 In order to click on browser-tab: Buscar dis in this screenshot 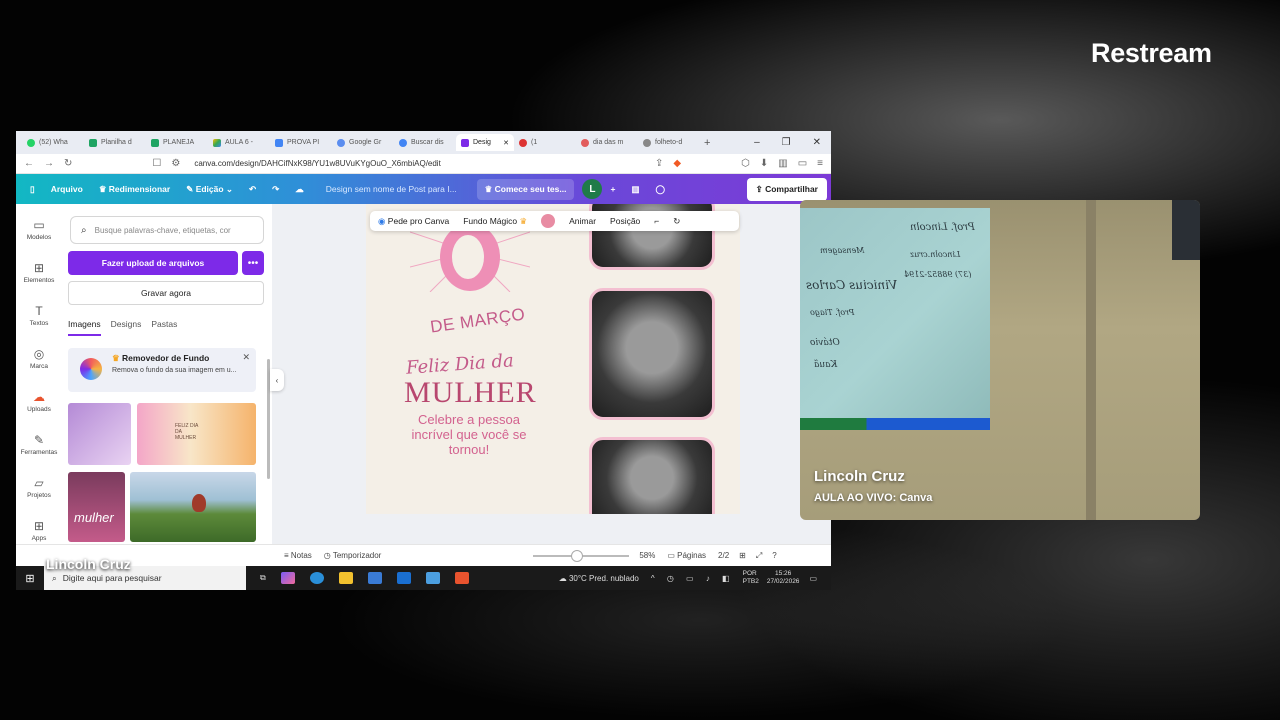, I will do `click(425, 142)`.